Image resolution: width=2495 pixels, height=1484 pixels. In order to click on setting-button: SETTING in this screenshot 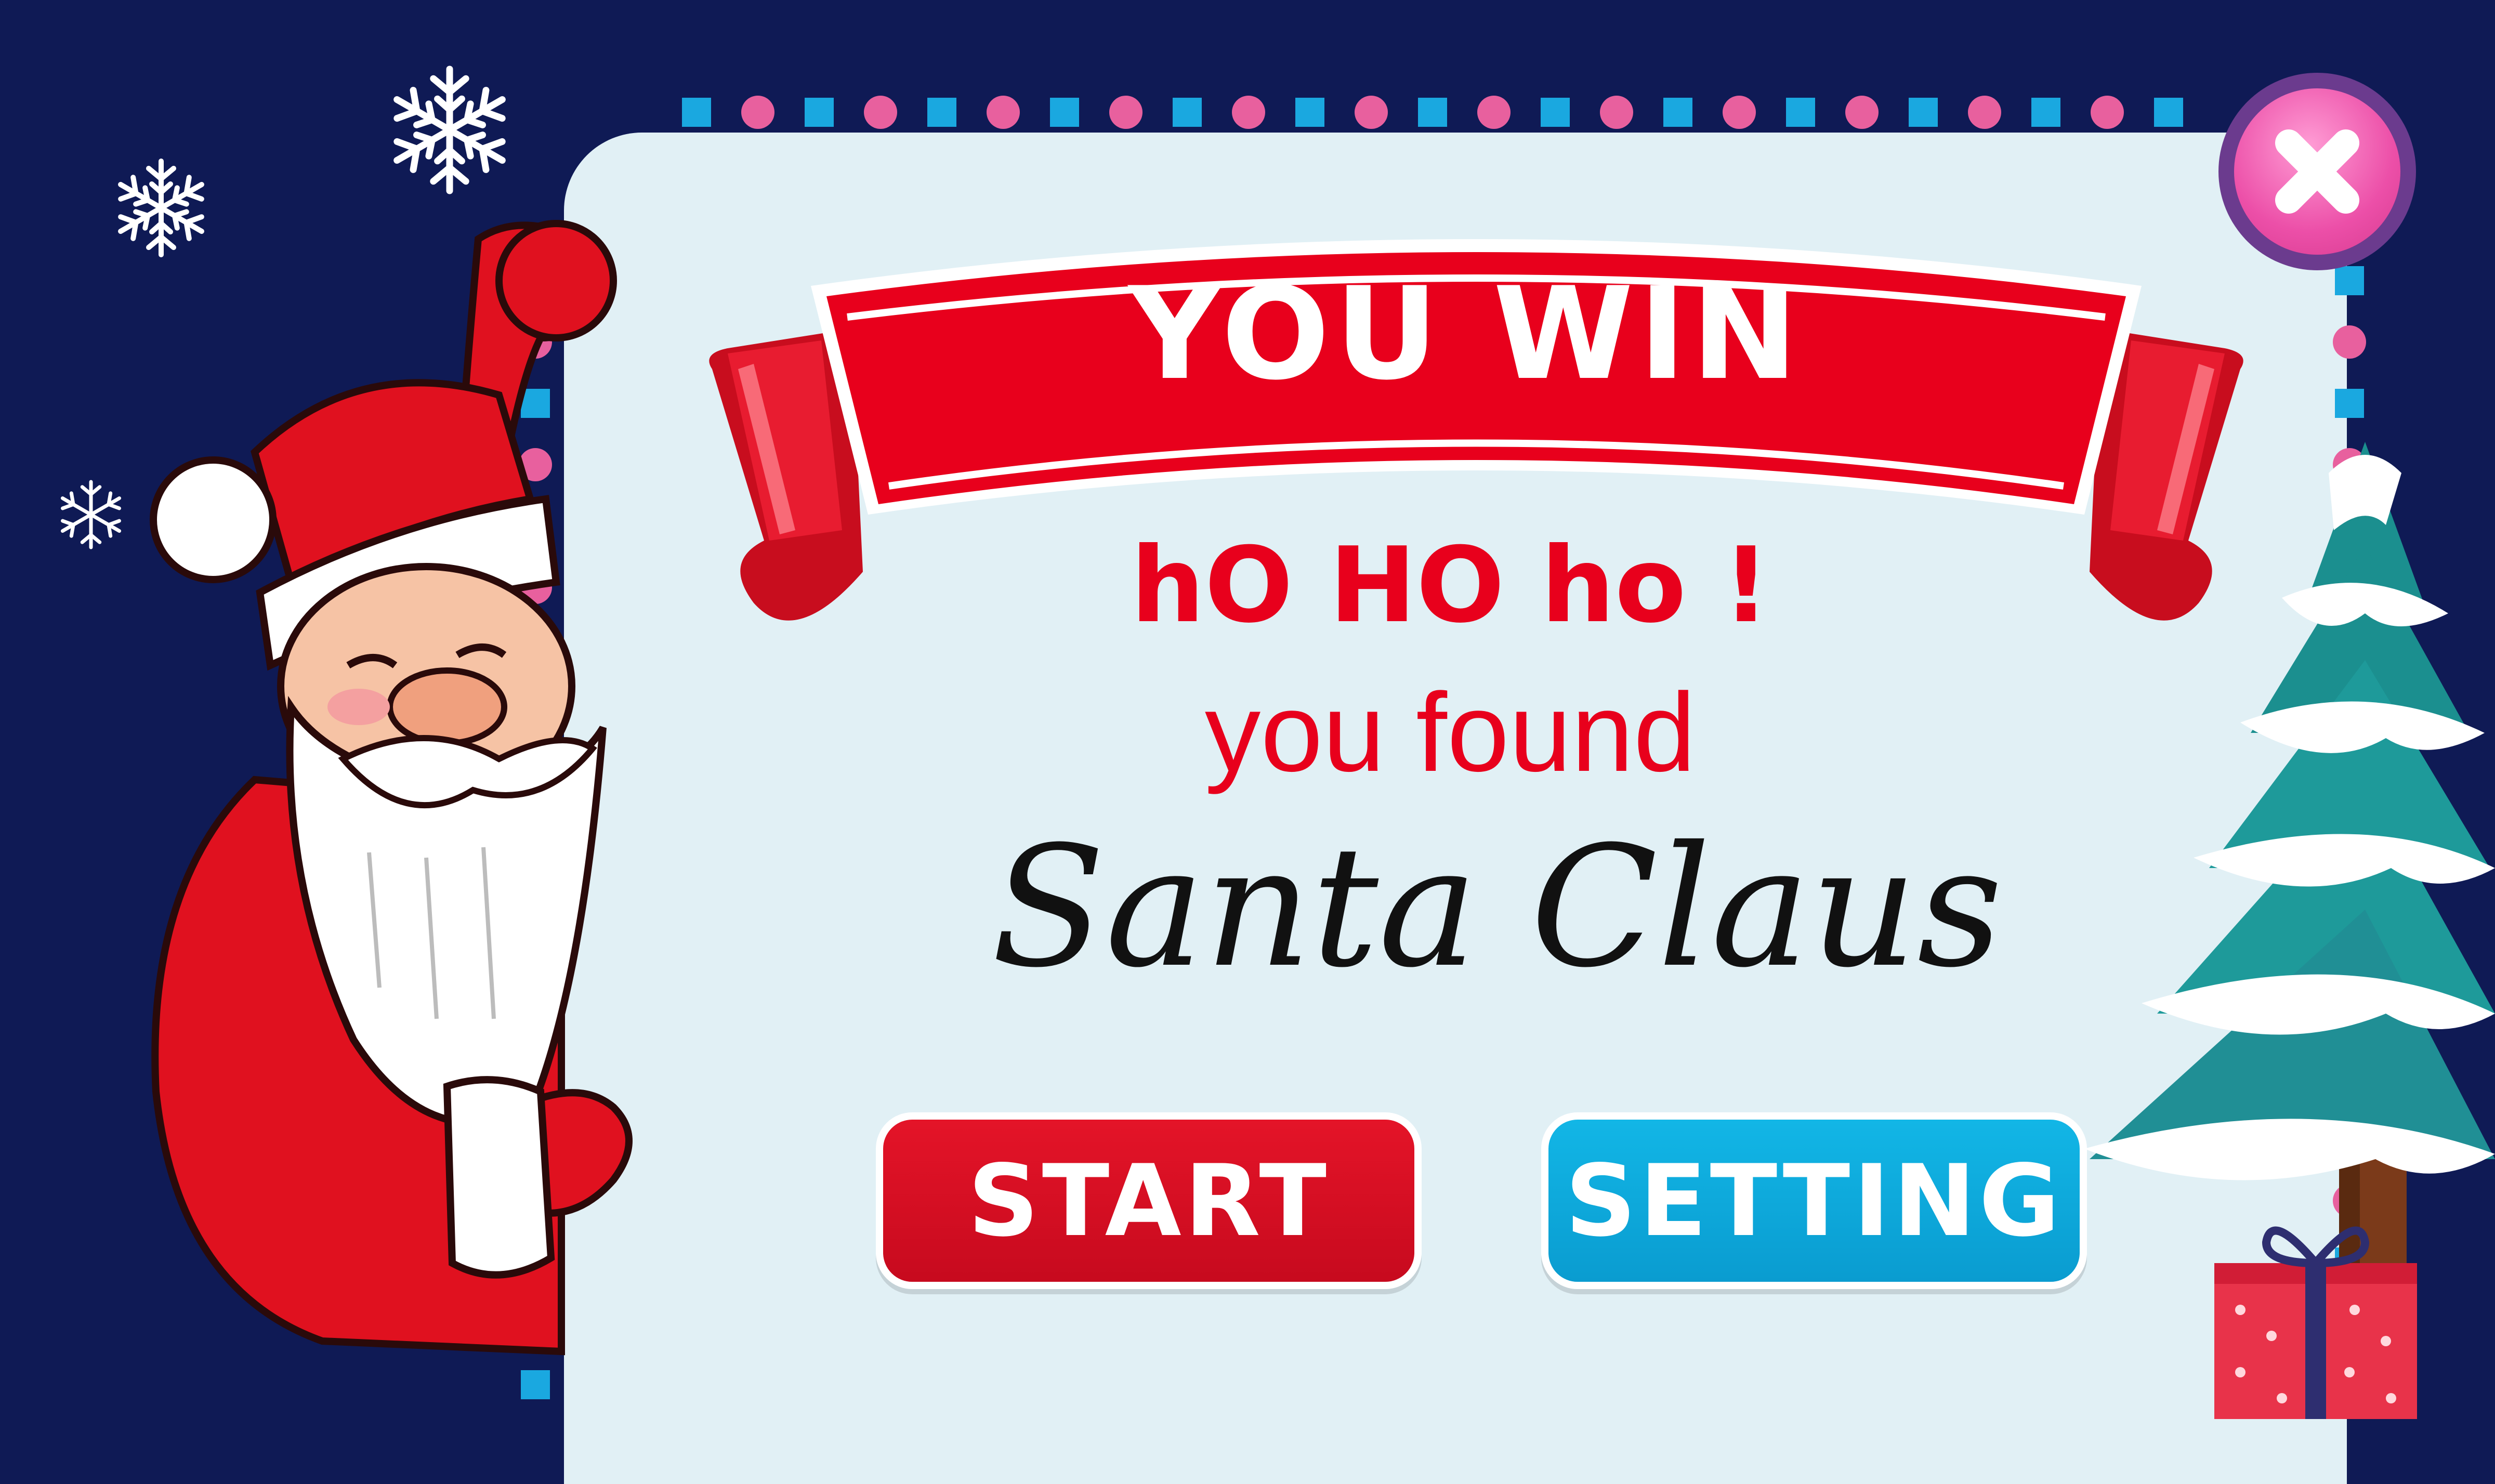, I will do `click(1814, 1200)`.